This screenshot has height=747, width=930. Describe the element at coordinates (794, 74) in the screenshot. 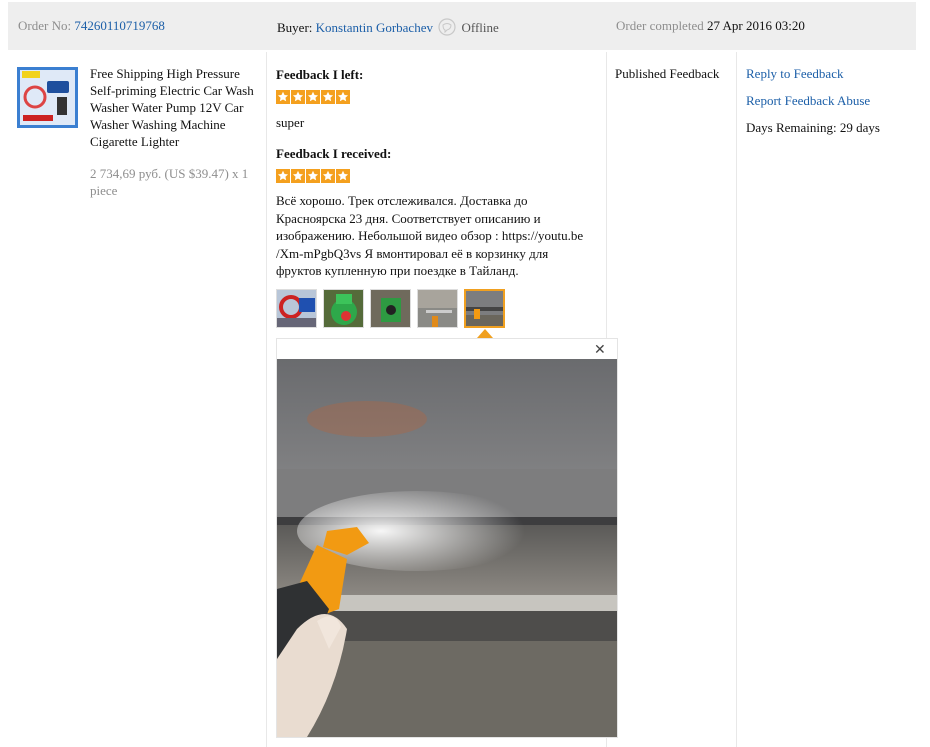

I see `reply-to-feedback-link: Reply to Feedback` at that location.